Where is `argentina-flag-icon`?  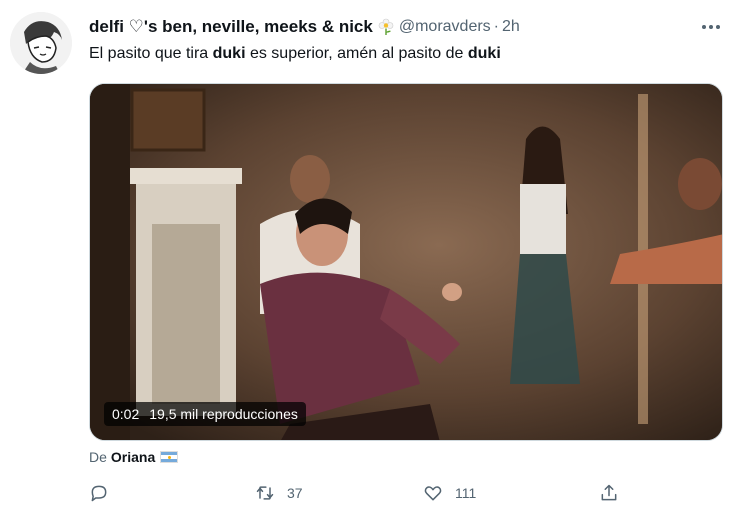
argentina-flag-icon is located at coordinates (169, 457).